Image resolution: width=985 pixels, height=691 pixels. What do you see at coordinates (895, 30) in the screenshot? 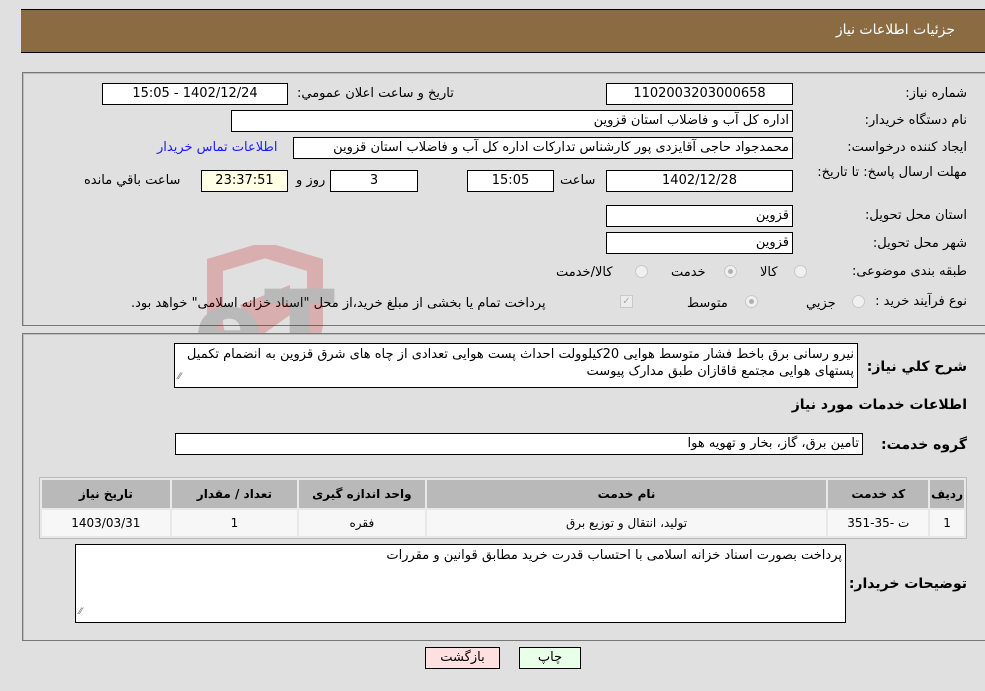
I see `page-title: جزئیات اطلاعات نیاز` at bounding box center [895, 30].